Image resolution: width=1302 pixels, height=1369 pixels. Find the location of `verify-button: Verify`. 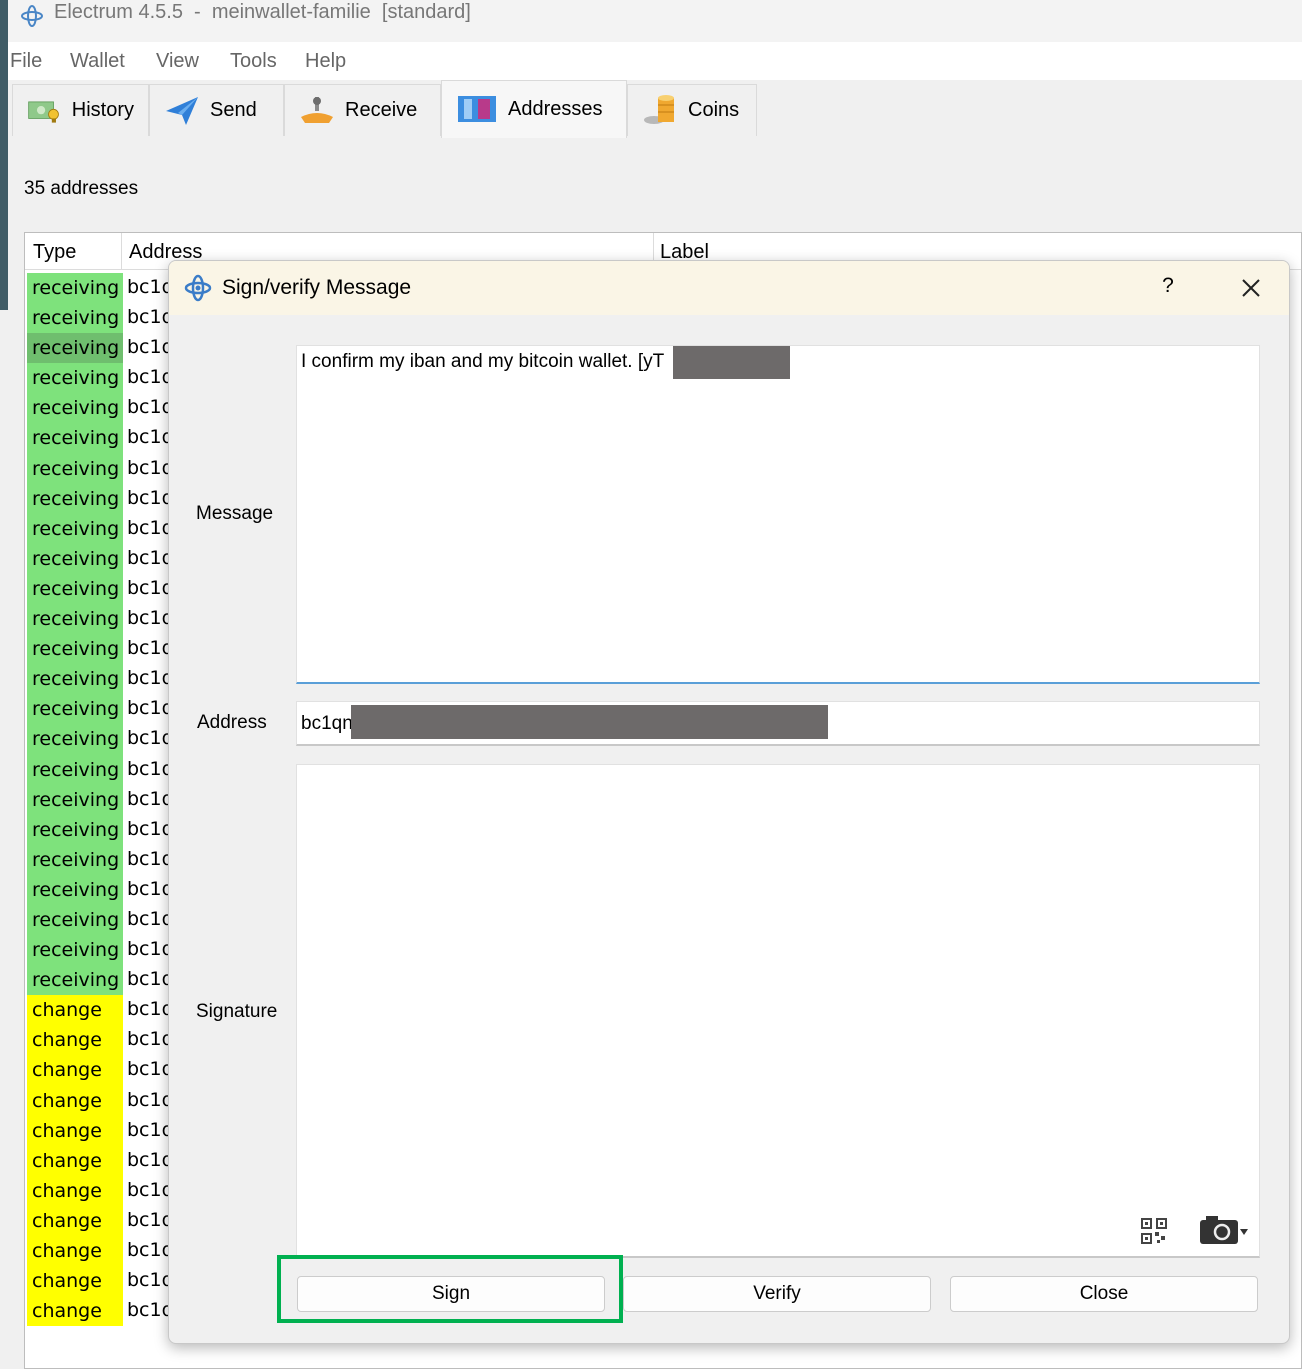

verify-button: Verify is located at coordinates (777, 1294).